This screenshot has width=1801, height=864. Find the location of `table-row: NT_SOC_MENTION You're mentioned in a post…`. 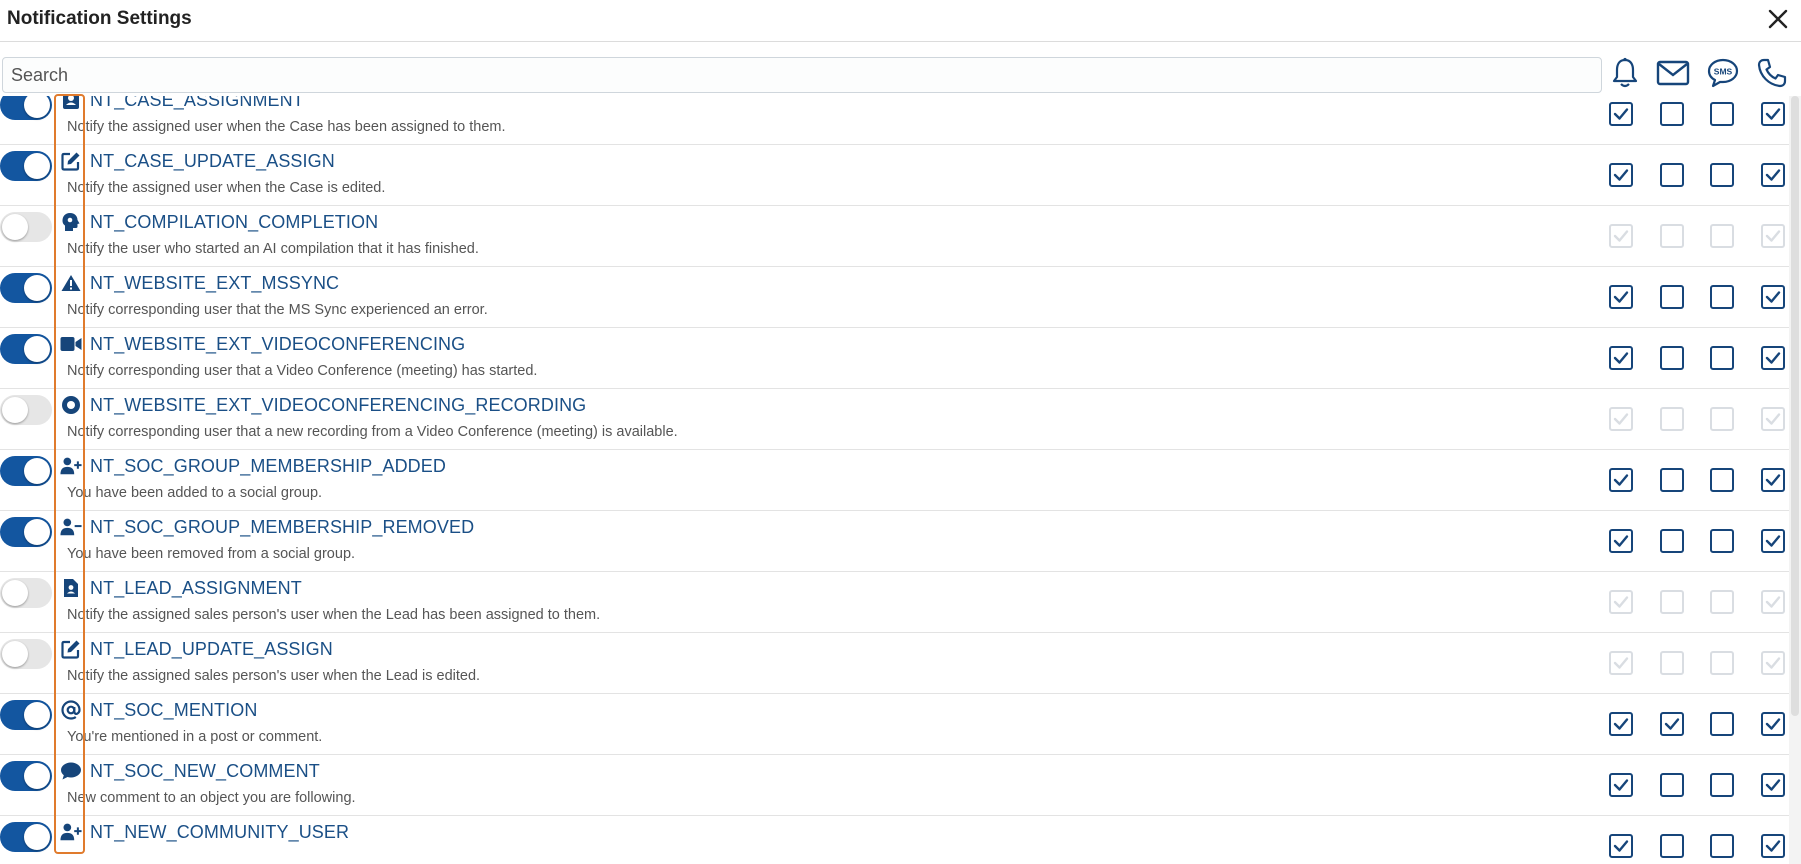

table-row: NT_SOC_MENTION You're mentioned in a post… is located at coordinates (894, 724).